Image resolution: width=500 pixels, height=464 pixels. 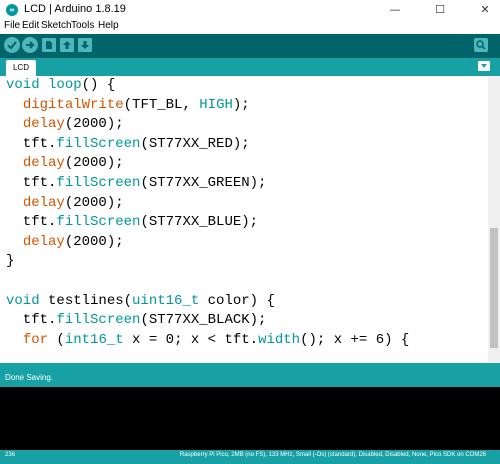 What do you see at coordinates (440, 10) in the screenshot?
I see `maximize-button: ☐` at bounding box center [440, 10].